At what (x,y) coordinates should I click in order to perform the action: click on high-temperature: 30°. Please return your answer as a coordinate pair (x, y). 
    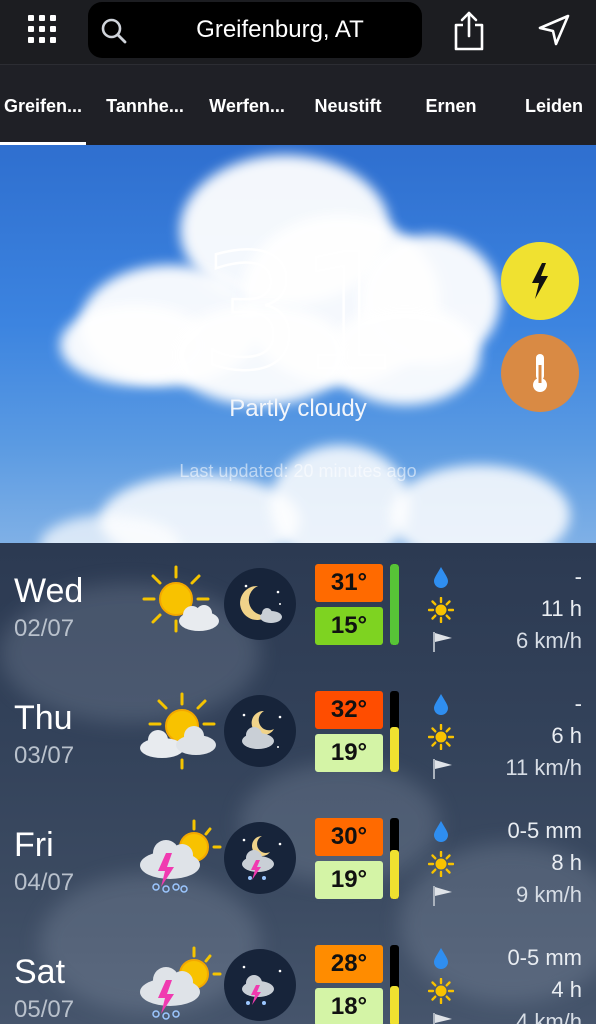
    Looking at the image, I should click on (349, 837).